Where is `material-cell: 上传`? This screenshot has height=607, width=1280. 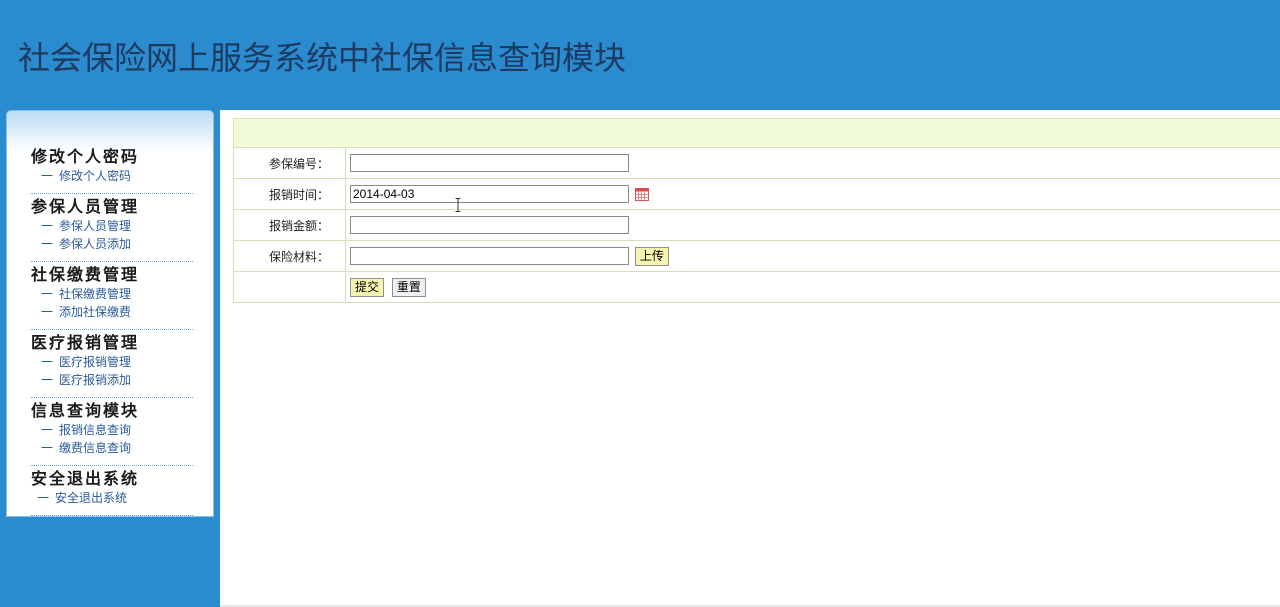 material-cell: 上传 is located at coordinates (812, 256).